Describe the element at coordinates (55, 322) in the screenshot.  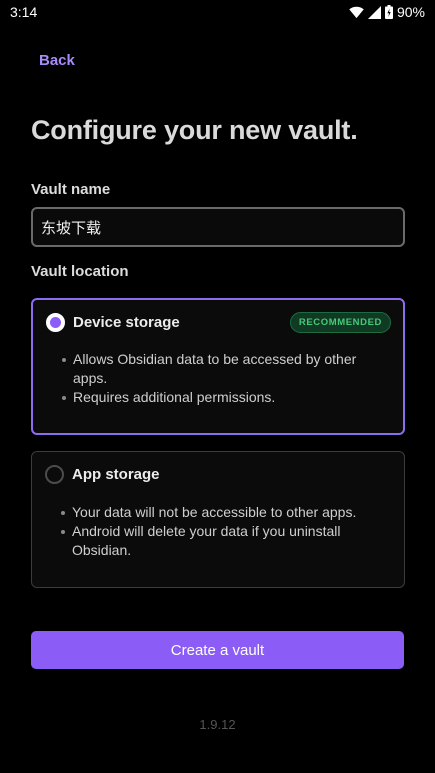
I see `device-storage-radio` at that location.